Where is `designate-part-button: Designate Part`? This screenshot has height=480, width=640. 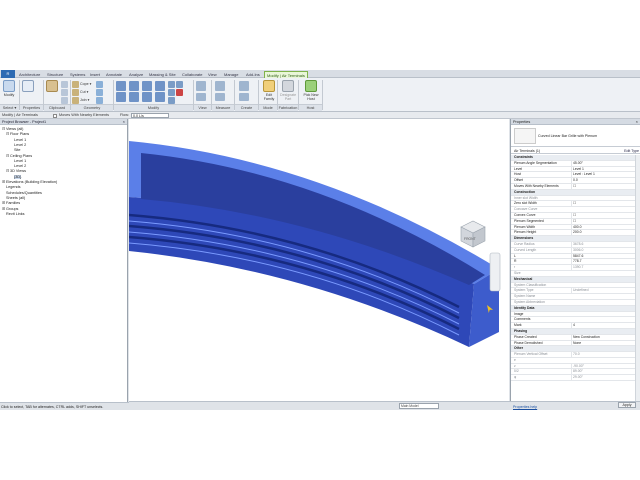 designate-part-button: Designate Part is located at coordinates (288, 90).